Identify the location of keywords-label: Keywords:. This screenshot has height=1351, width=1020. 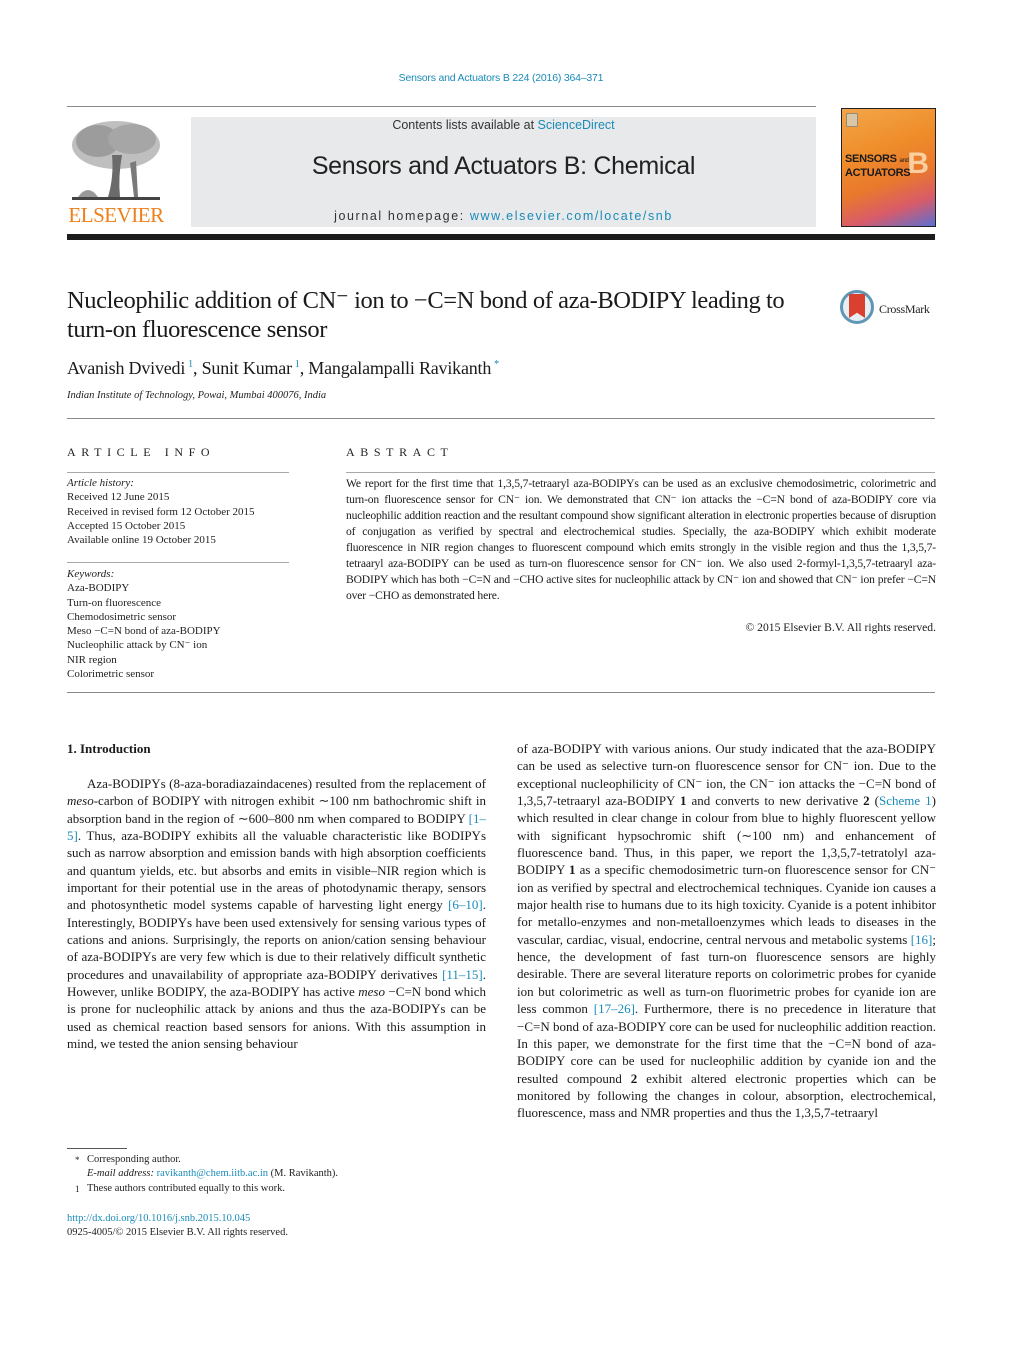
(91, 574).